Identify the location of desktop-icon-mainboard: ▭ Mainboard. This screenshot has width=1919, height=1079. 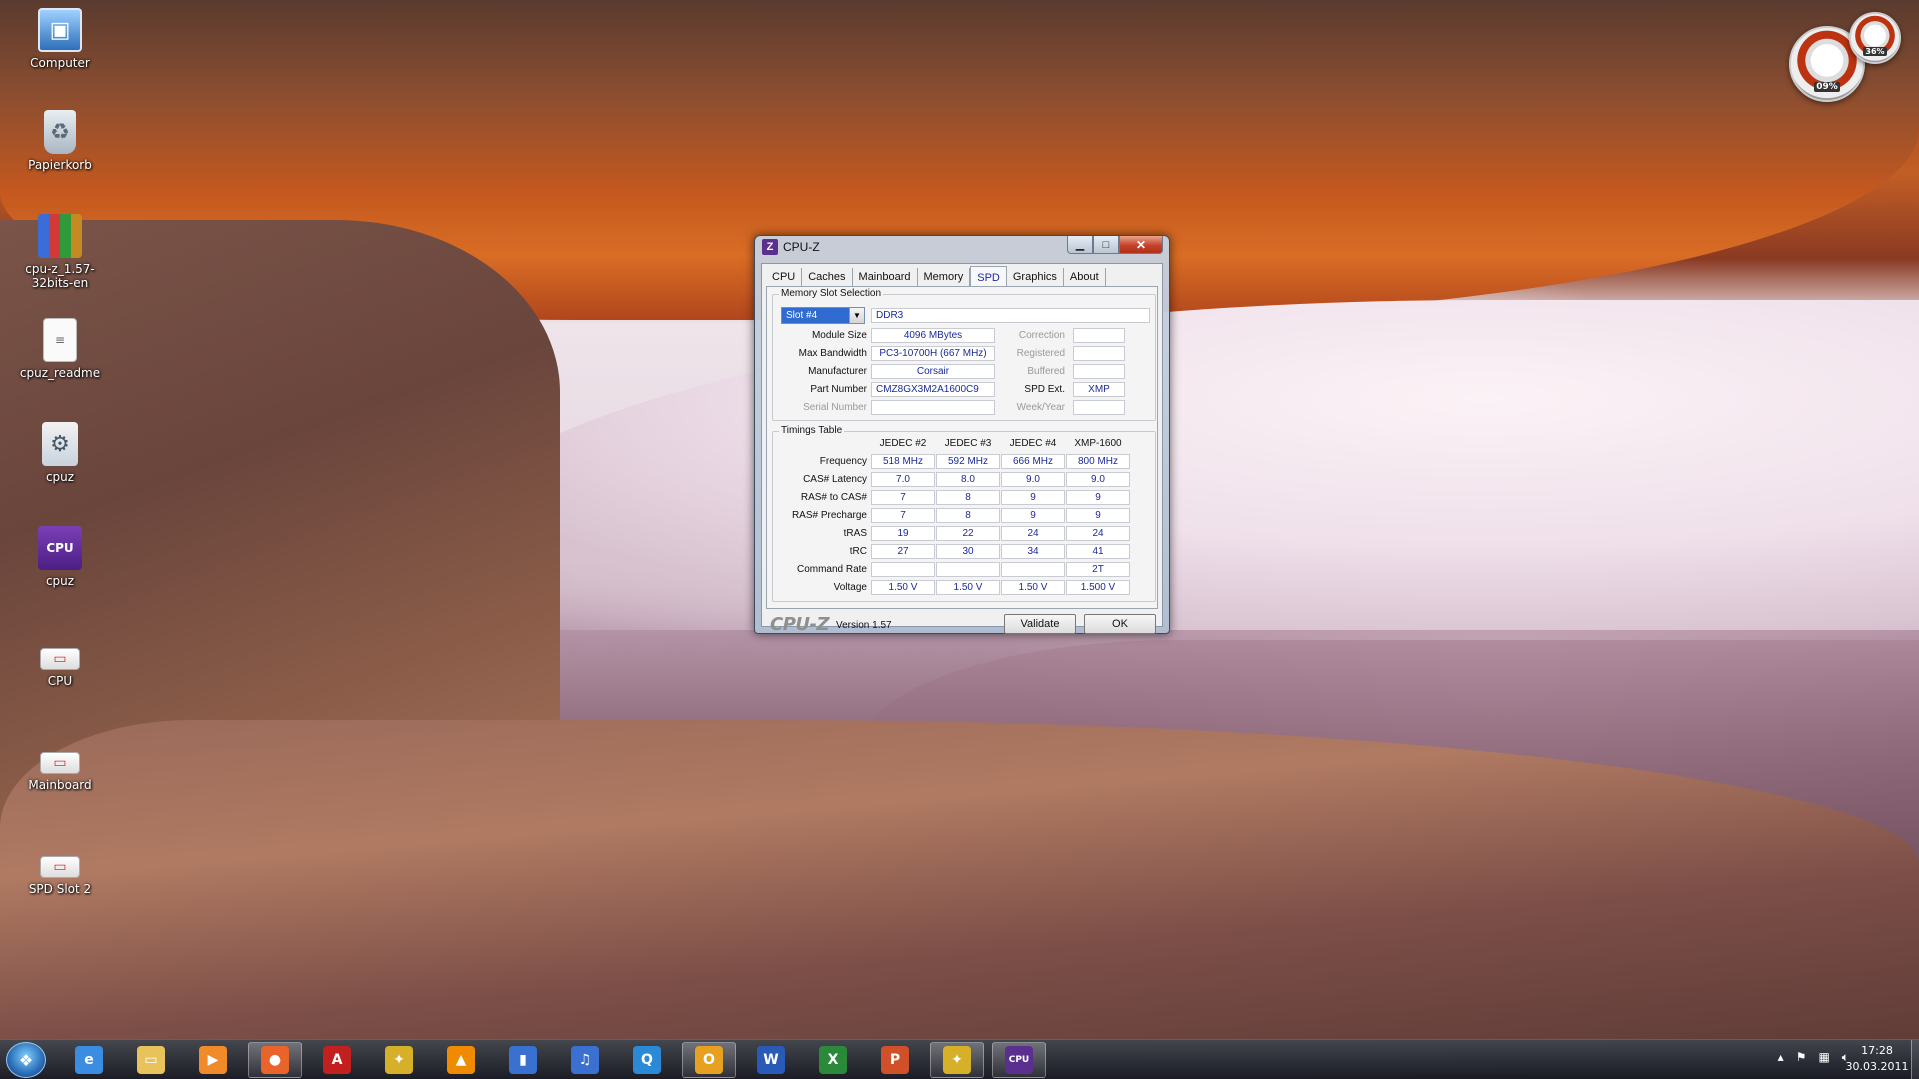
(60, 763).